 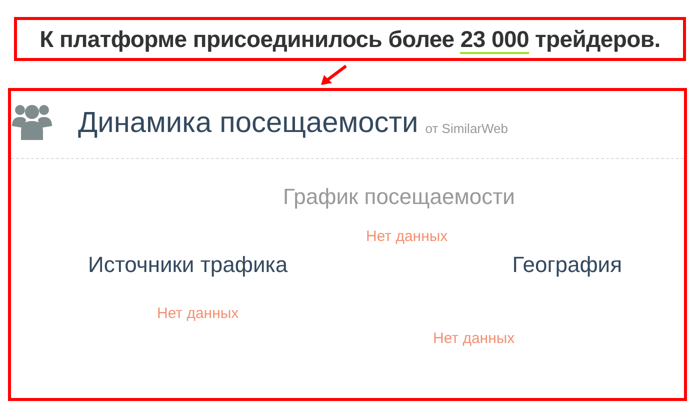 What do you see at coordinates (466, 129) in the screenshot?
I see `source-label: от SimilarWeb` at bounding box center [466, 129].